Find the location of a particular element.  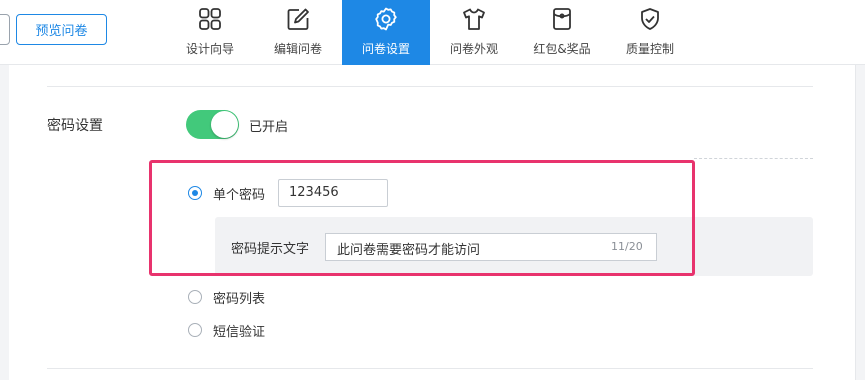

toggle-knob is located at coordinates (224, 124).